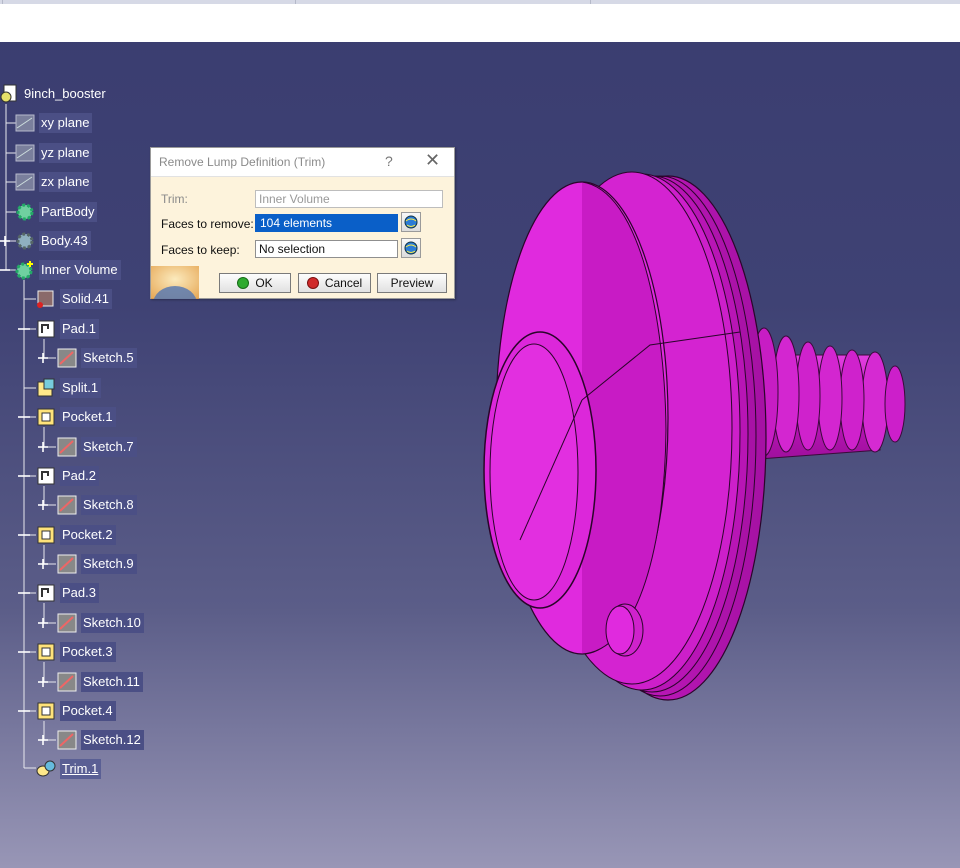 The width and height of the screenshot is (960, 868). Describe the element at coordinates (65, 93) in the screenshot. I see `tree-root-label: 9inch_booster` at that location.